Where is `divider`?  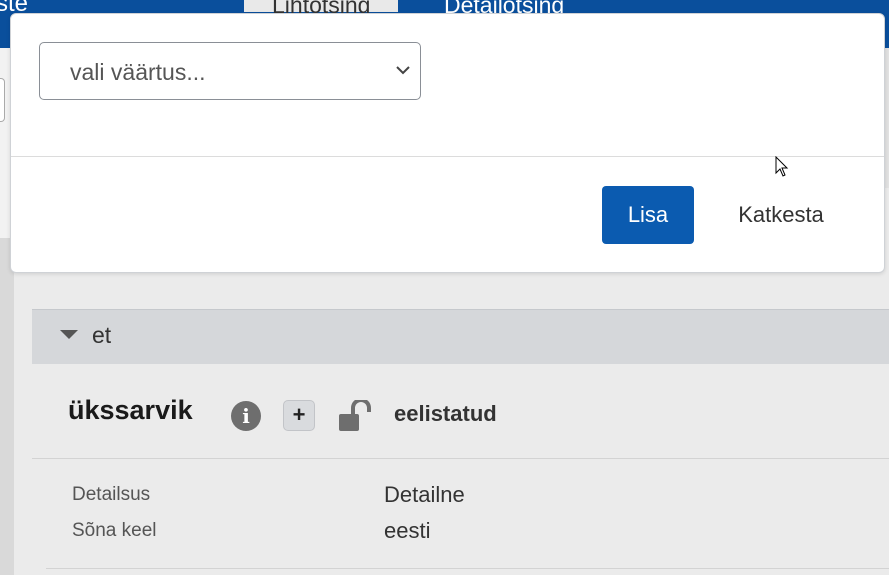
divider is located at coordinates (467, 568).